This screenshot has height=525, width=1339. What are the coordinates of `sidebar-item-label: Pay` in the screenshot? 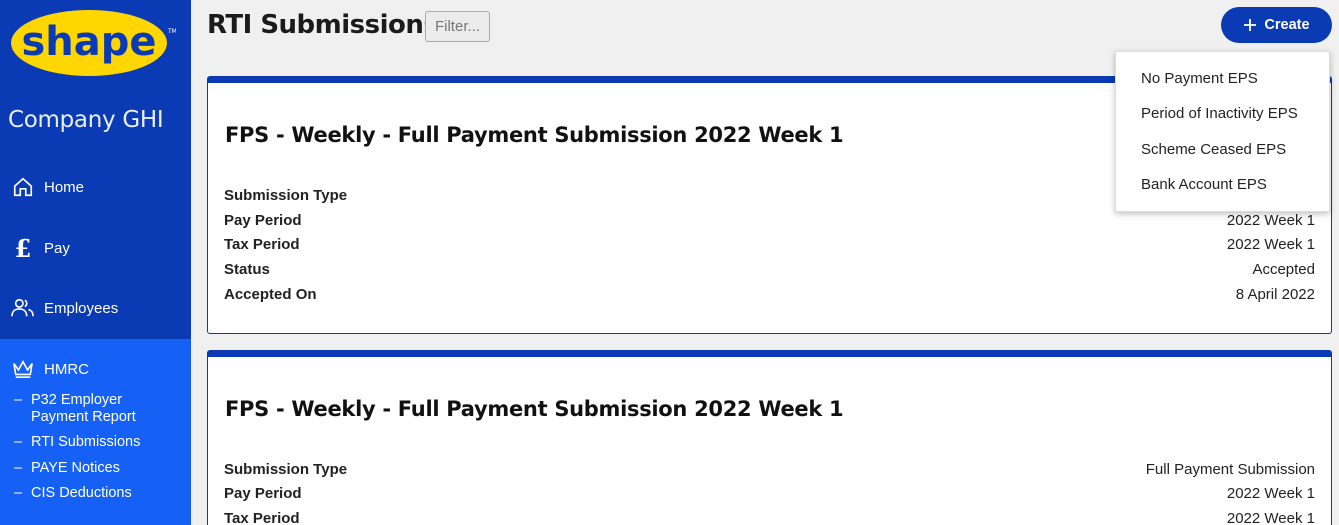 It's located at (57, 248).